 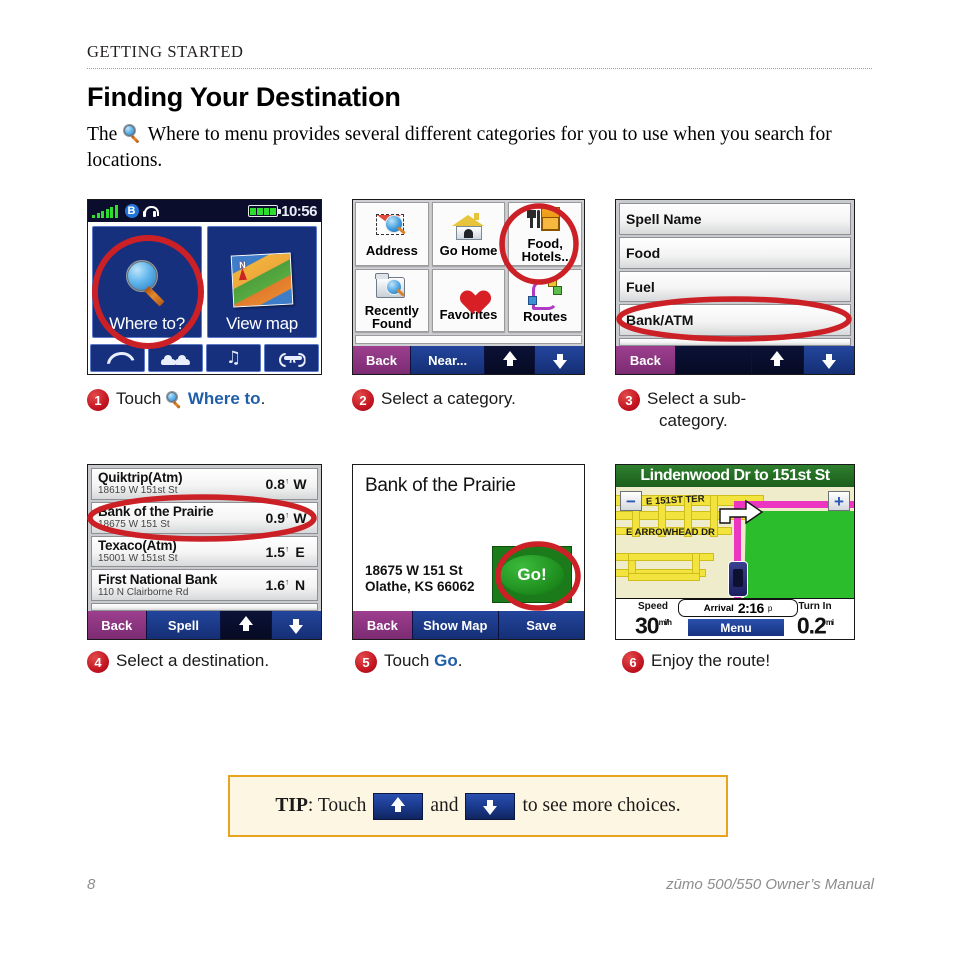 I want to click on music-button: ♫, so click(x=233, y=358).